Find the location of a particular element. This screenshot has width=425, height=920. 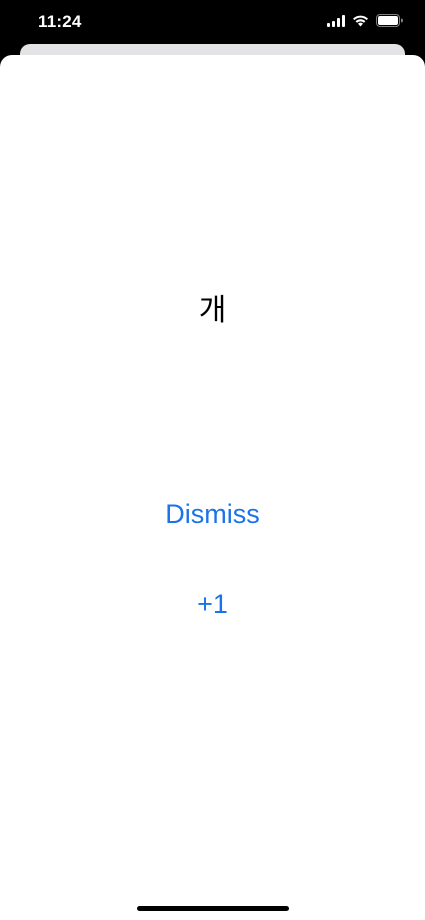

dismiss-button: Dismiss is located at coordinates (212, 514).